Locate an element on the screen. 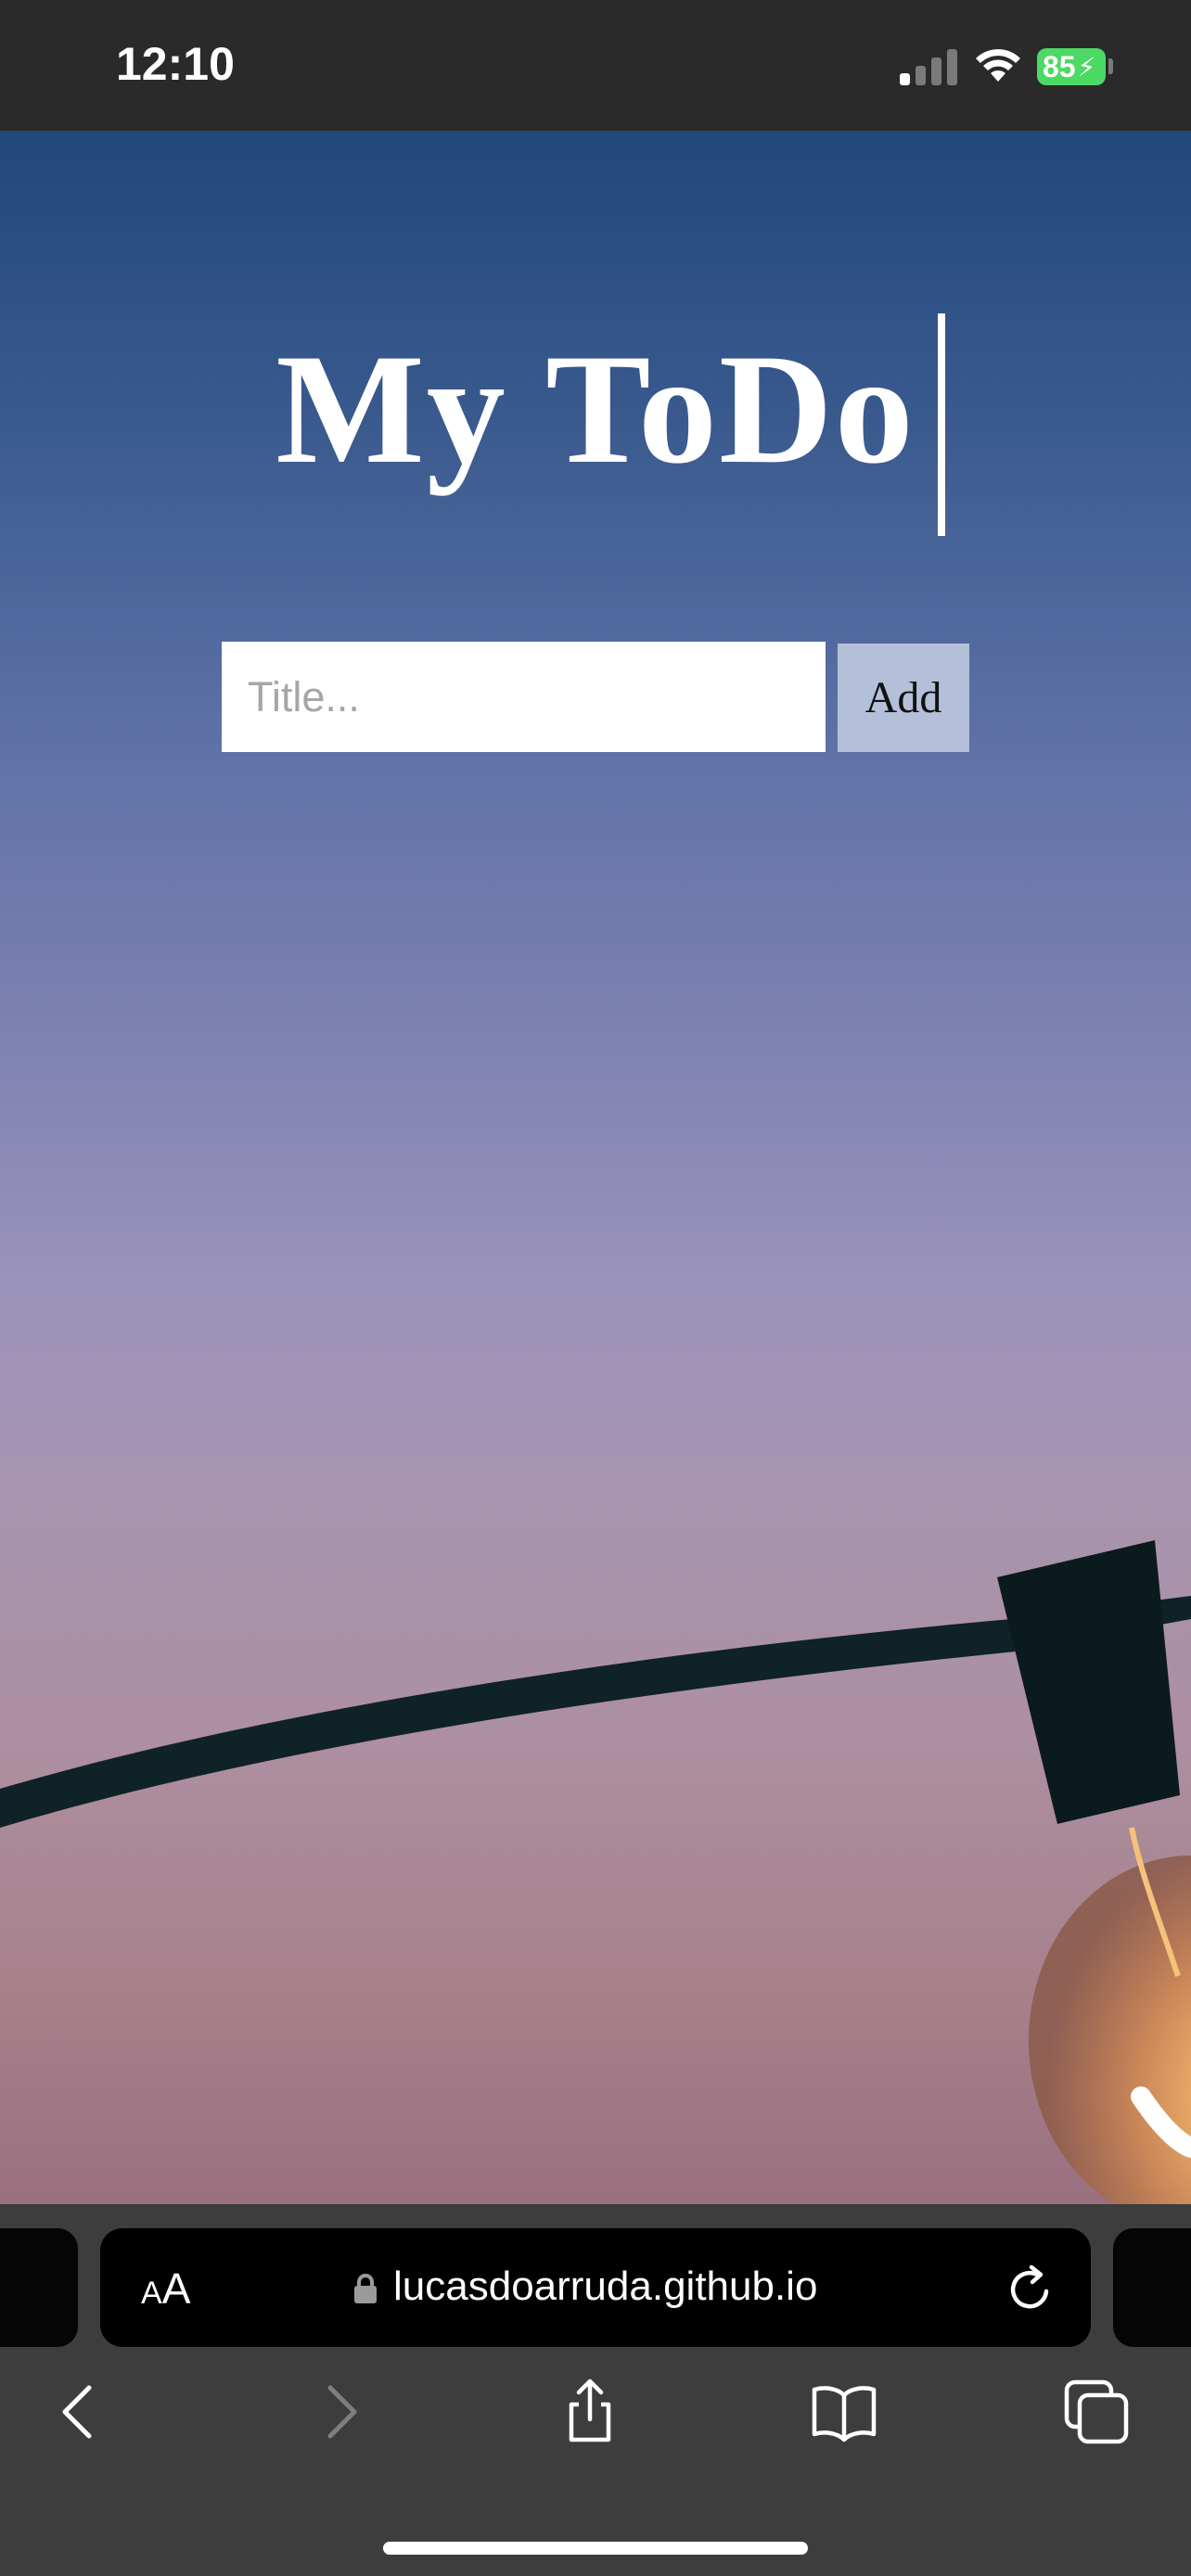  forward-icon is located at coordinates (339, 2411).